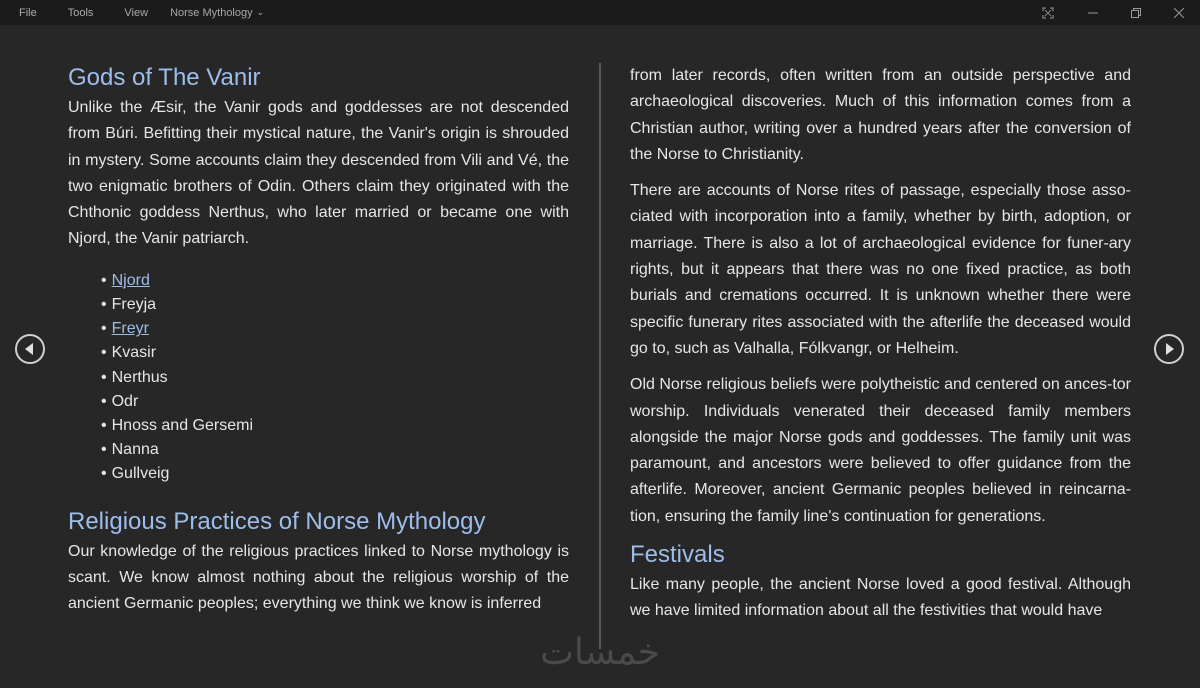  Describe the element at coordinates (1135, 12) in the screenshot. I see `restore-icon` at that location.